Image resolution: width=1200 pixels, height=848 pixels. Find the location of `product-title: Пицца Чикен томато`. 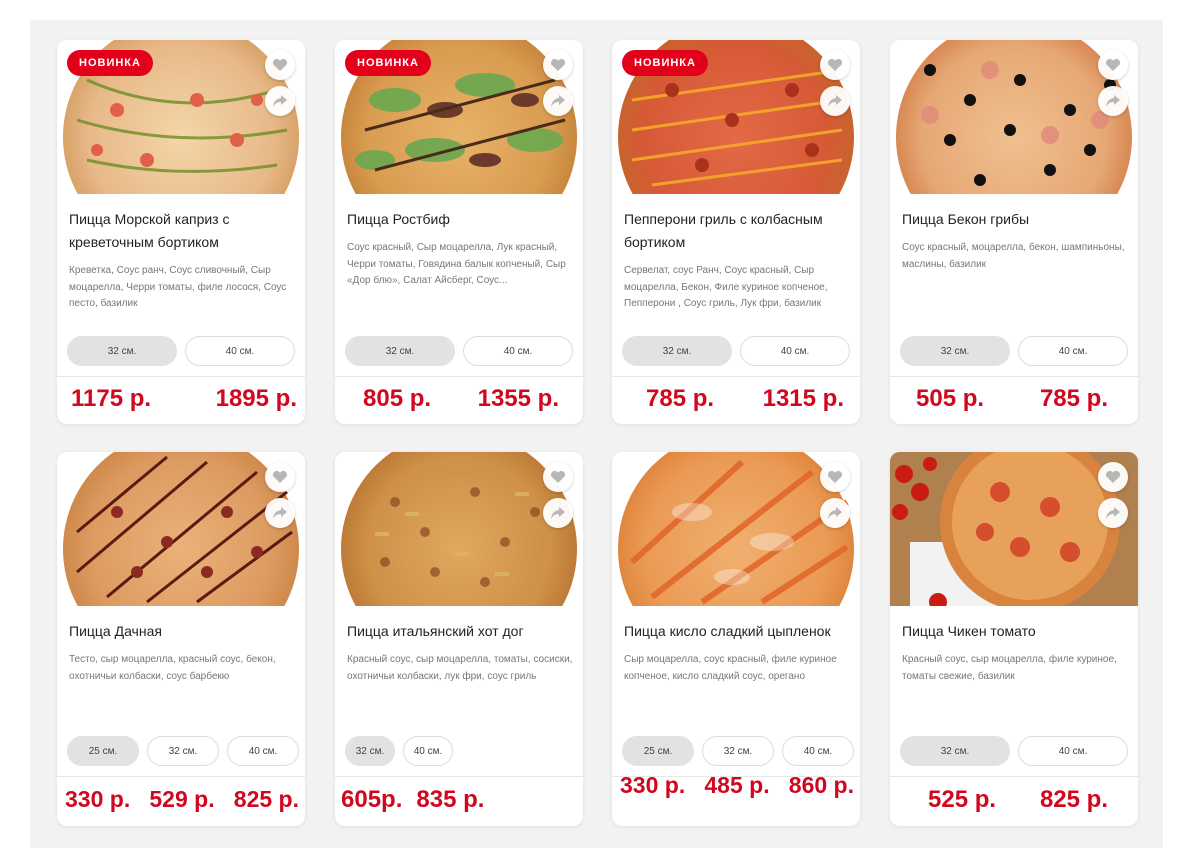

product-title: Пицца Чикен томато is located at coordinates (1015, 631).